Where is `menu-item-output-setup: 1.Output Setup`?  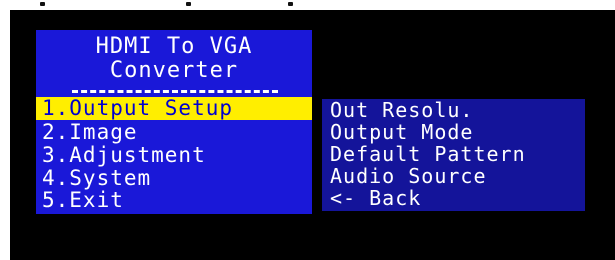 menu-item-output-setup: 1.Output Setup is located at coordinates (174, 108).